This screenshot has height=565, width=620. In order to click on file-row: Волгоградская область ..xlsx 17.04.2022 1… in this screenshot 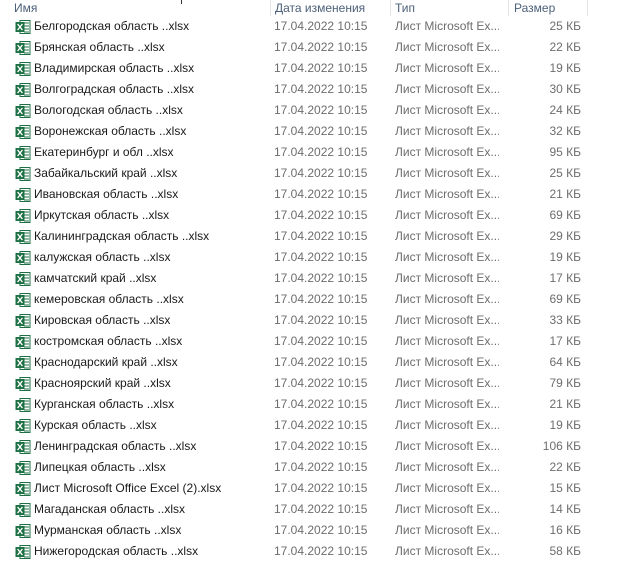, I will do `click(310, 89)`.